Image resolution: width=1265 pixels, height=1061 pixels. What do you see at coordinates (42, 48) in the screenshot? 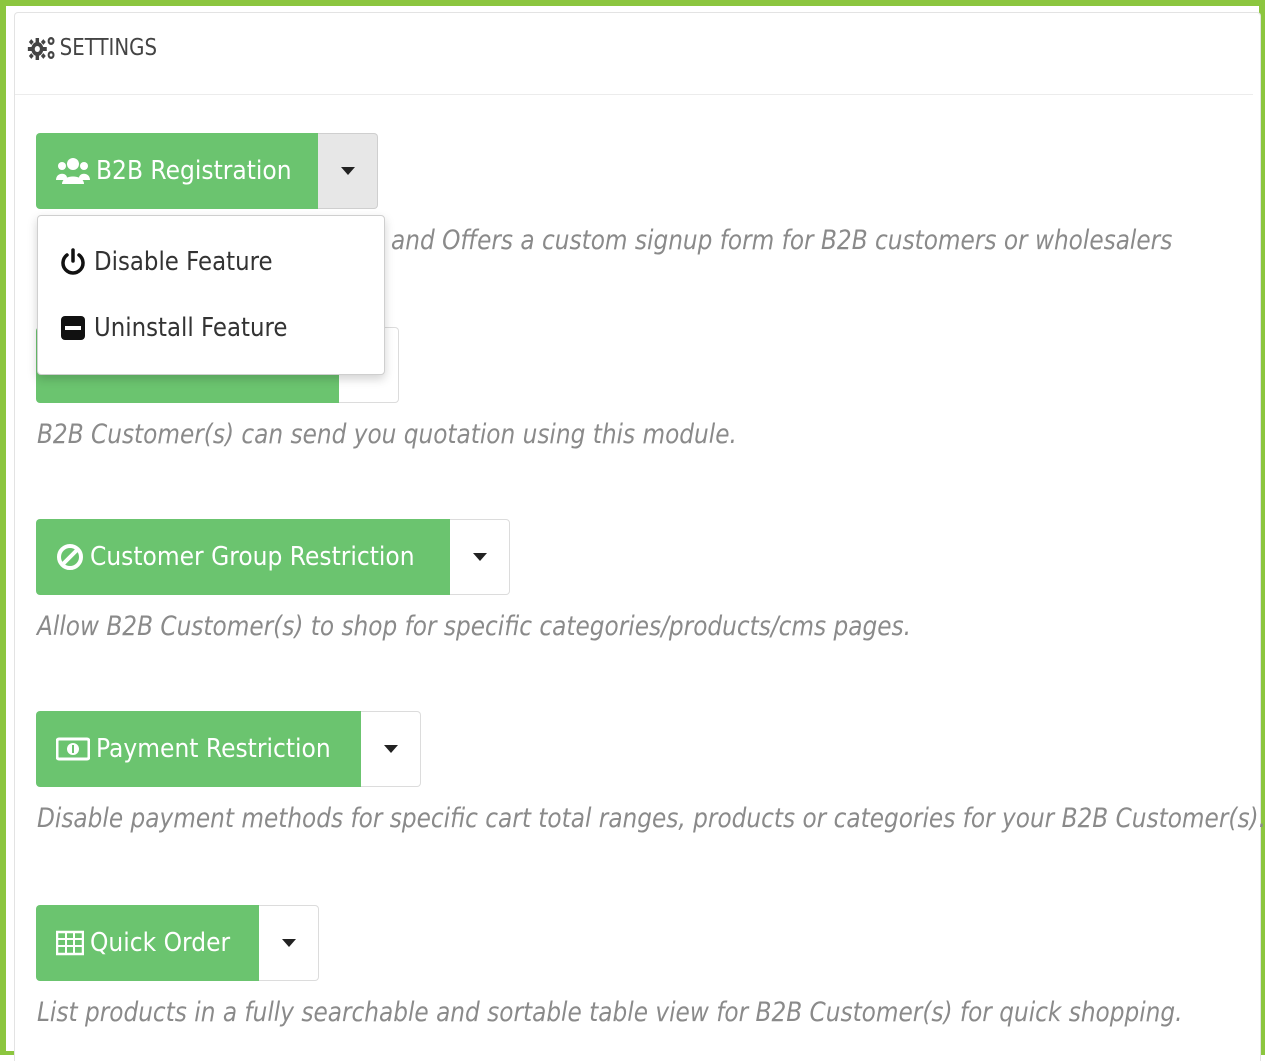
I see `gears-icon` at bounding box center [42, 48].